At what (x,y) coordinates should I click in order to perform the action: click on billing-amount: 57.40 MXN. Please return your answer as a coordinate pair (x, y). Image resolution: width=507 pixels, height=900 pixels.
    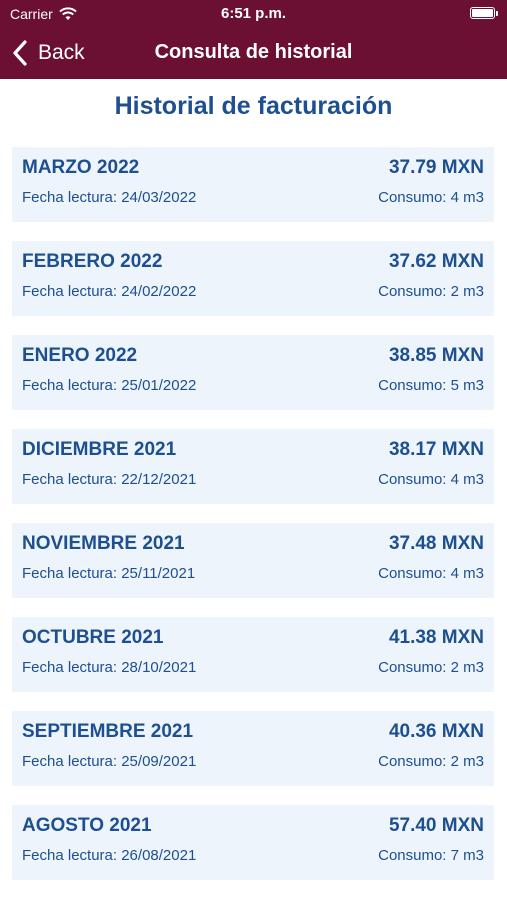
    Looking at the image, I should click on (436, 825).